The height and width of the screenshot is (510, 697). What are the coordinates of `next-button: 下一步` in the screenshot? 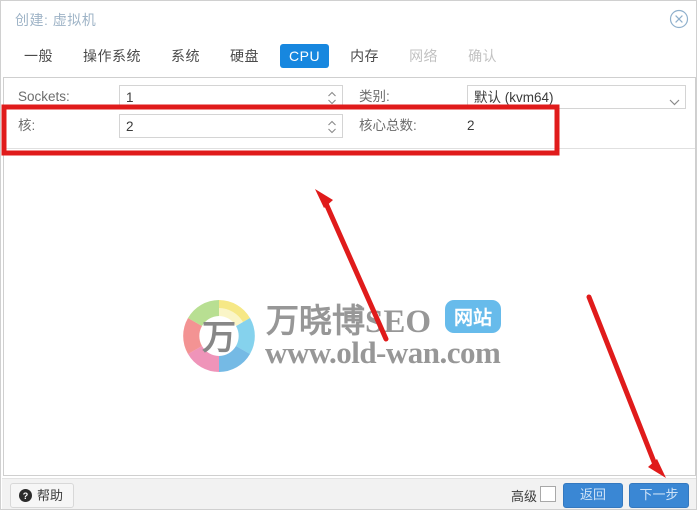 It's located at (659, 495).